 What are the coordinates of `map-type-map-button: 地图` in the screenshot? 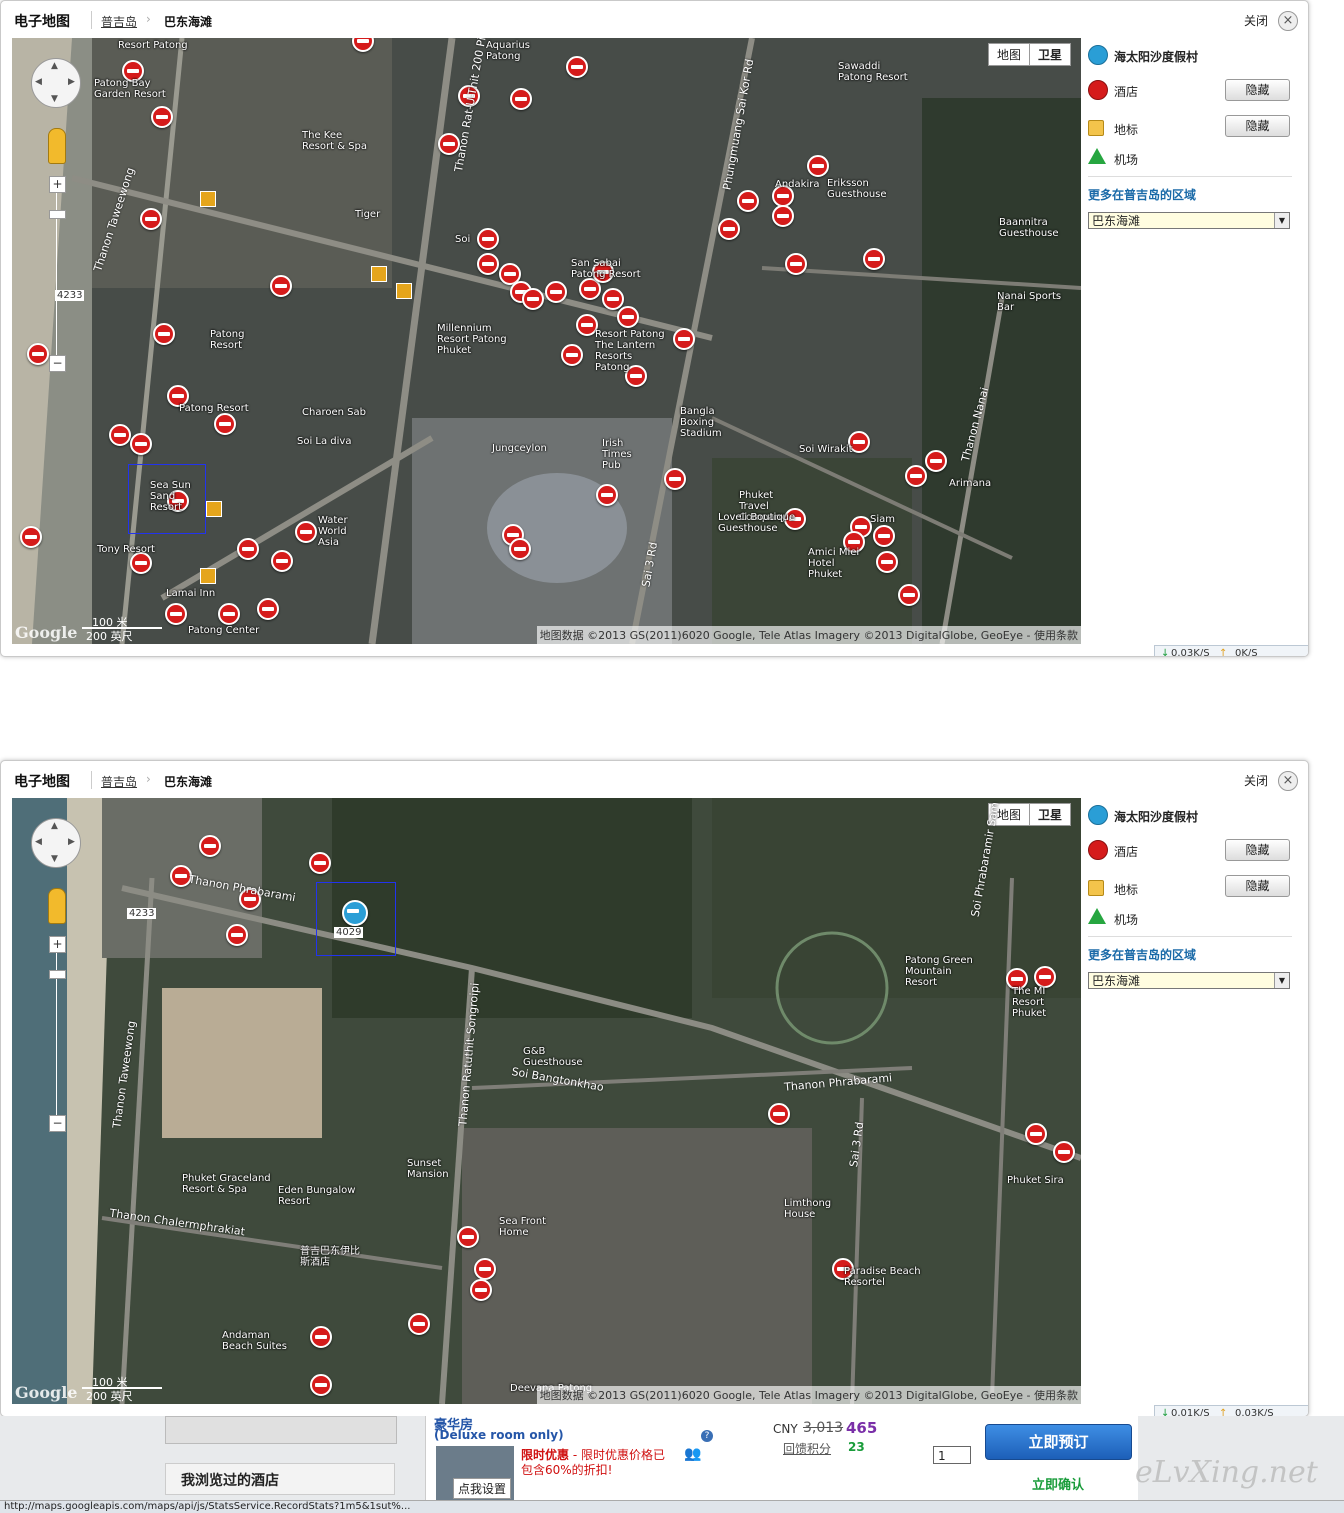 It's located at (1008, 54).